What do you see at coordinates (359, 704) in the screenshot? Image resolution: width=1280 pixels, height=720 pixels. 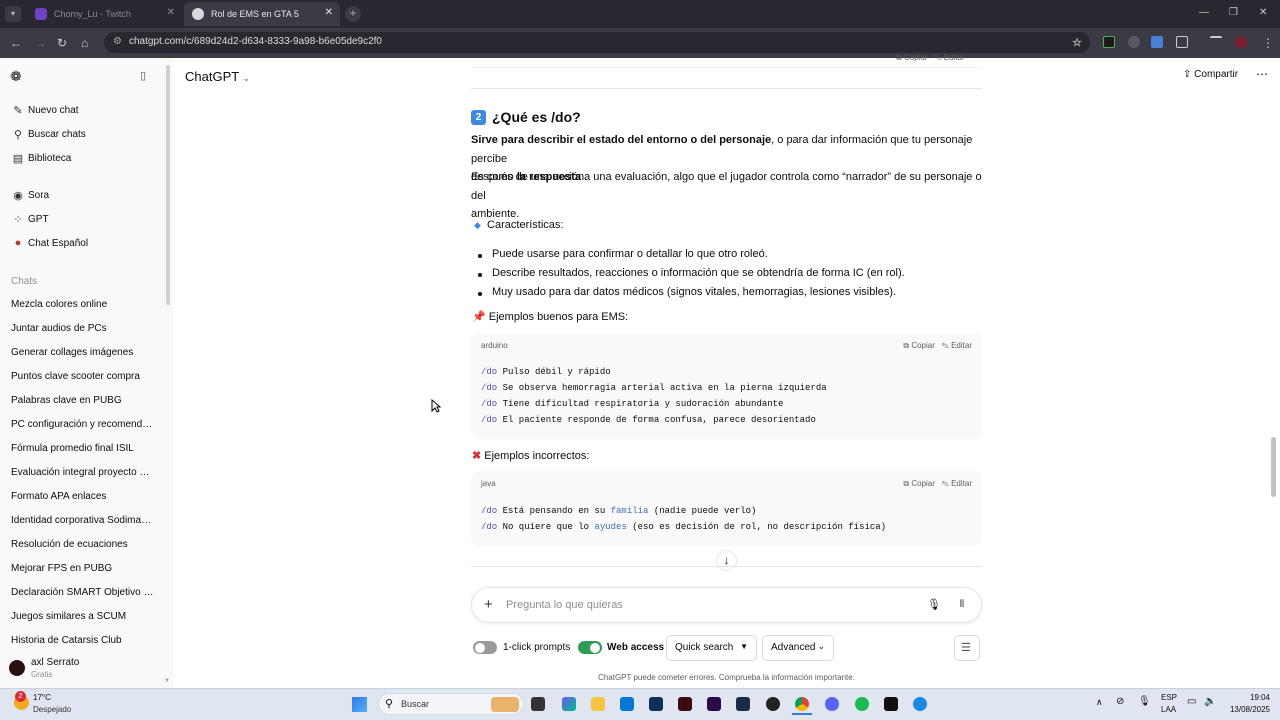 I see `windows-start-icon` at bounding box center [359, 704].